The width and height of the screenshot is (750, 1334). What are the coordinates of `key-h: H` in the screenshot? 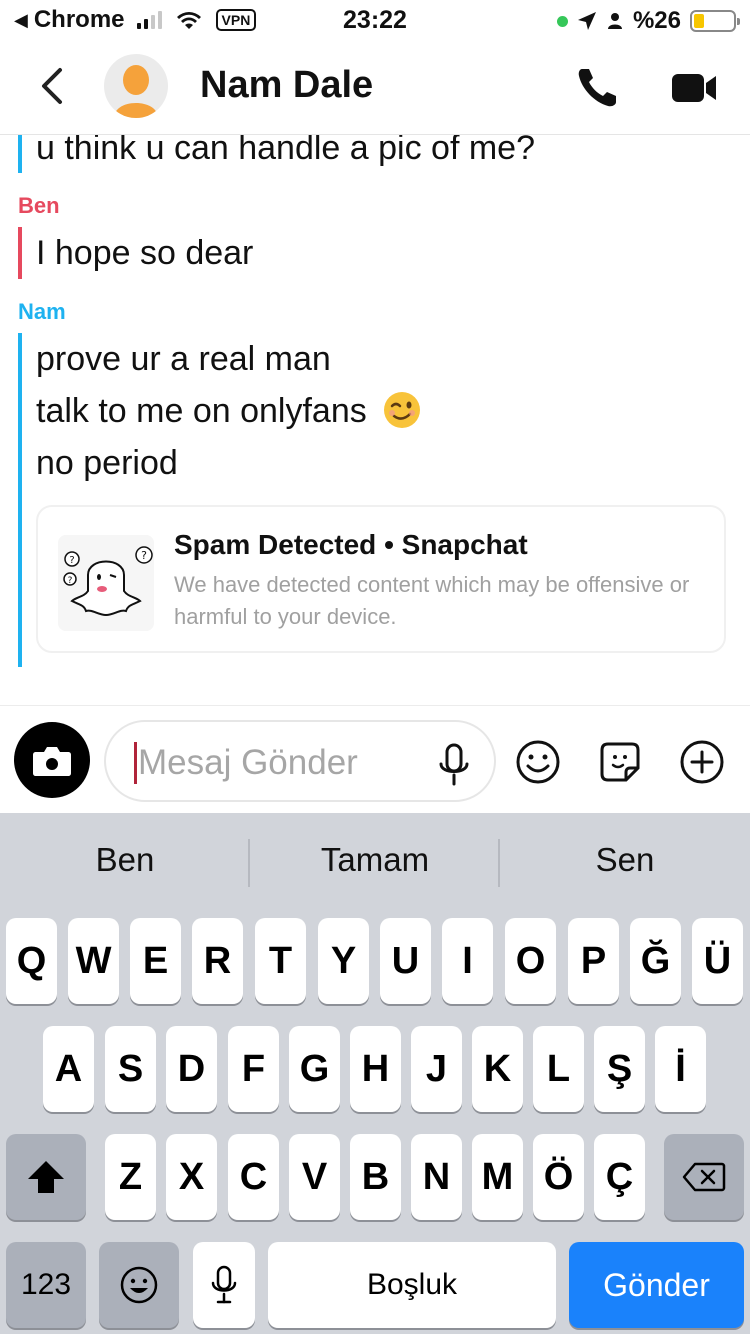 It's located at (375, 1069).